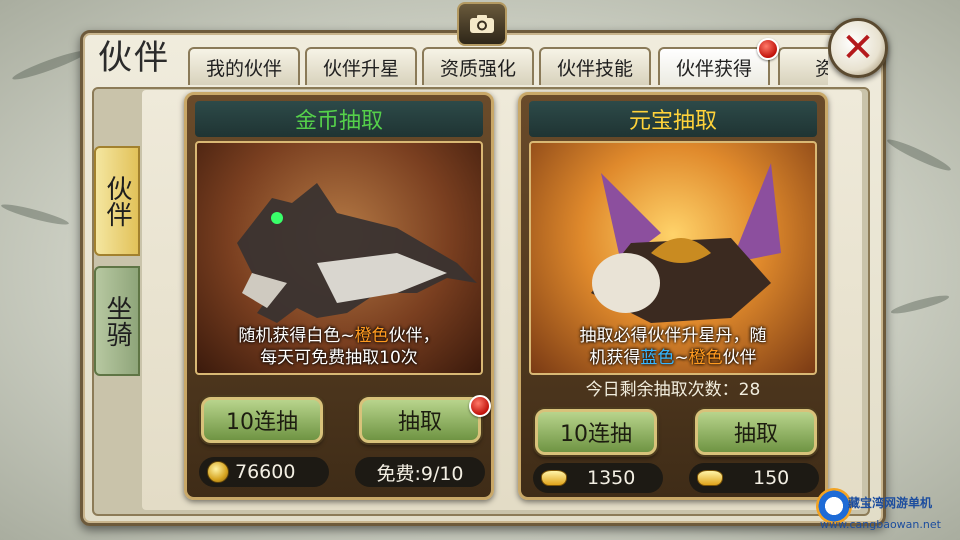  I want to click on tab-partner-star-up: 伙伴升星, so click(361, 66).